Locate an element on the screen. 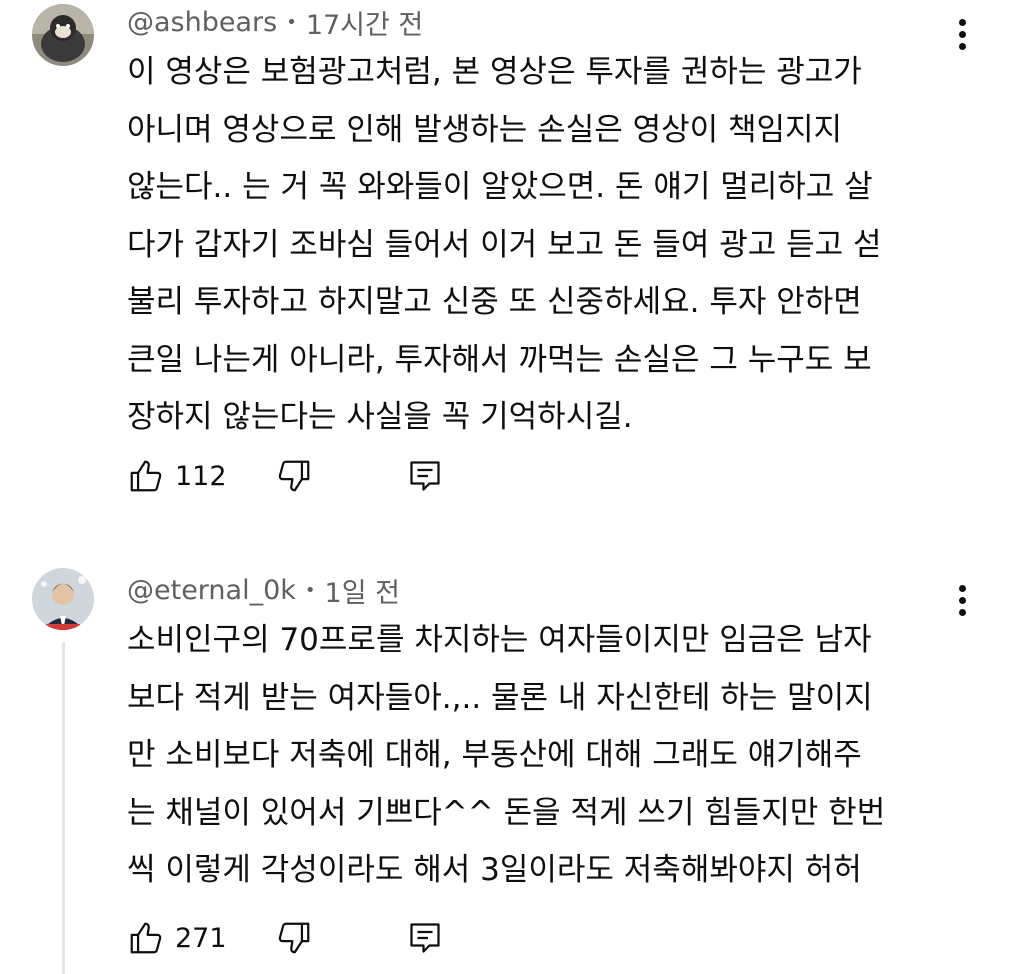 The height and width of the screenshot is (974, 1024). comment-actions: 271 is located at coordinates (285, 938).